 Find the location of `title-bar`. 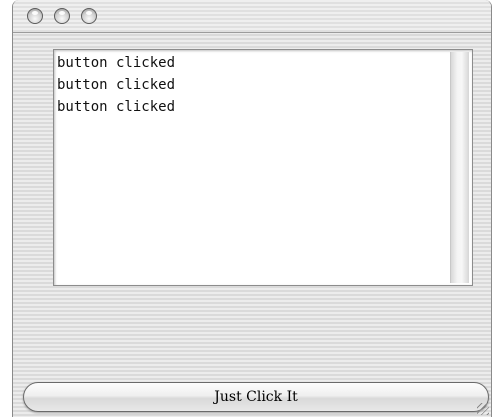

title-bar is located at coordinates (252, 16).